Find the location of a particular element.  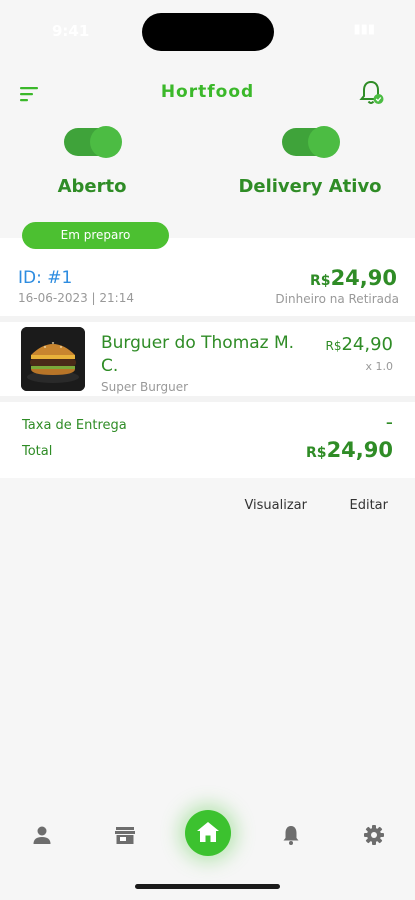

home-indicator is located at coordinates (207, 886).